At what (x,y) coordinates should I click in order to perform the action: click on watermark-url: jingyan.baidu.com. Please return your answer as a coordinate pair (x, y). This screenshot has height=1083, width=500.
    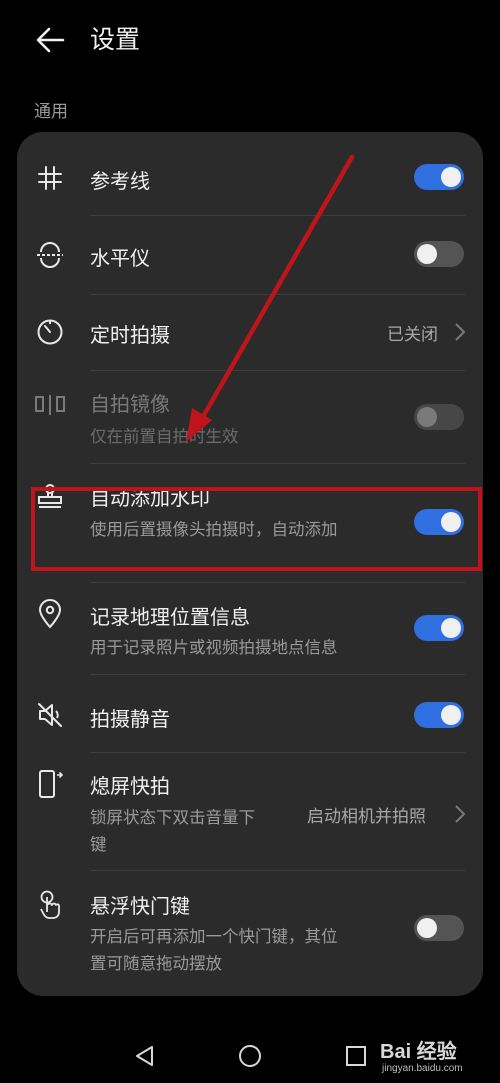
    Looking at the image, I should click on (422, 1068).